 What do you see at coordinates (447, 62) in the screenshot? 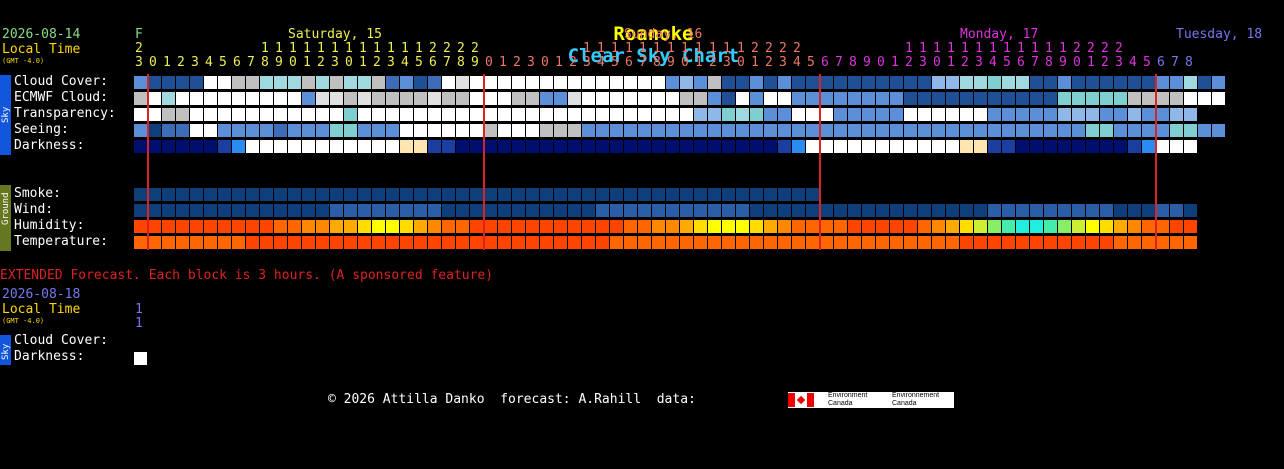
I see `hour-digit: 7` at bounding box center [447, 62].